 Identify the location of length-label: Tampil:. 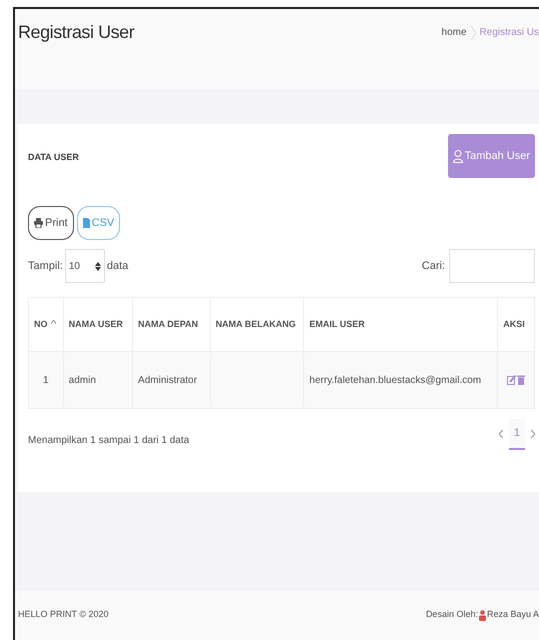
(45, 266).